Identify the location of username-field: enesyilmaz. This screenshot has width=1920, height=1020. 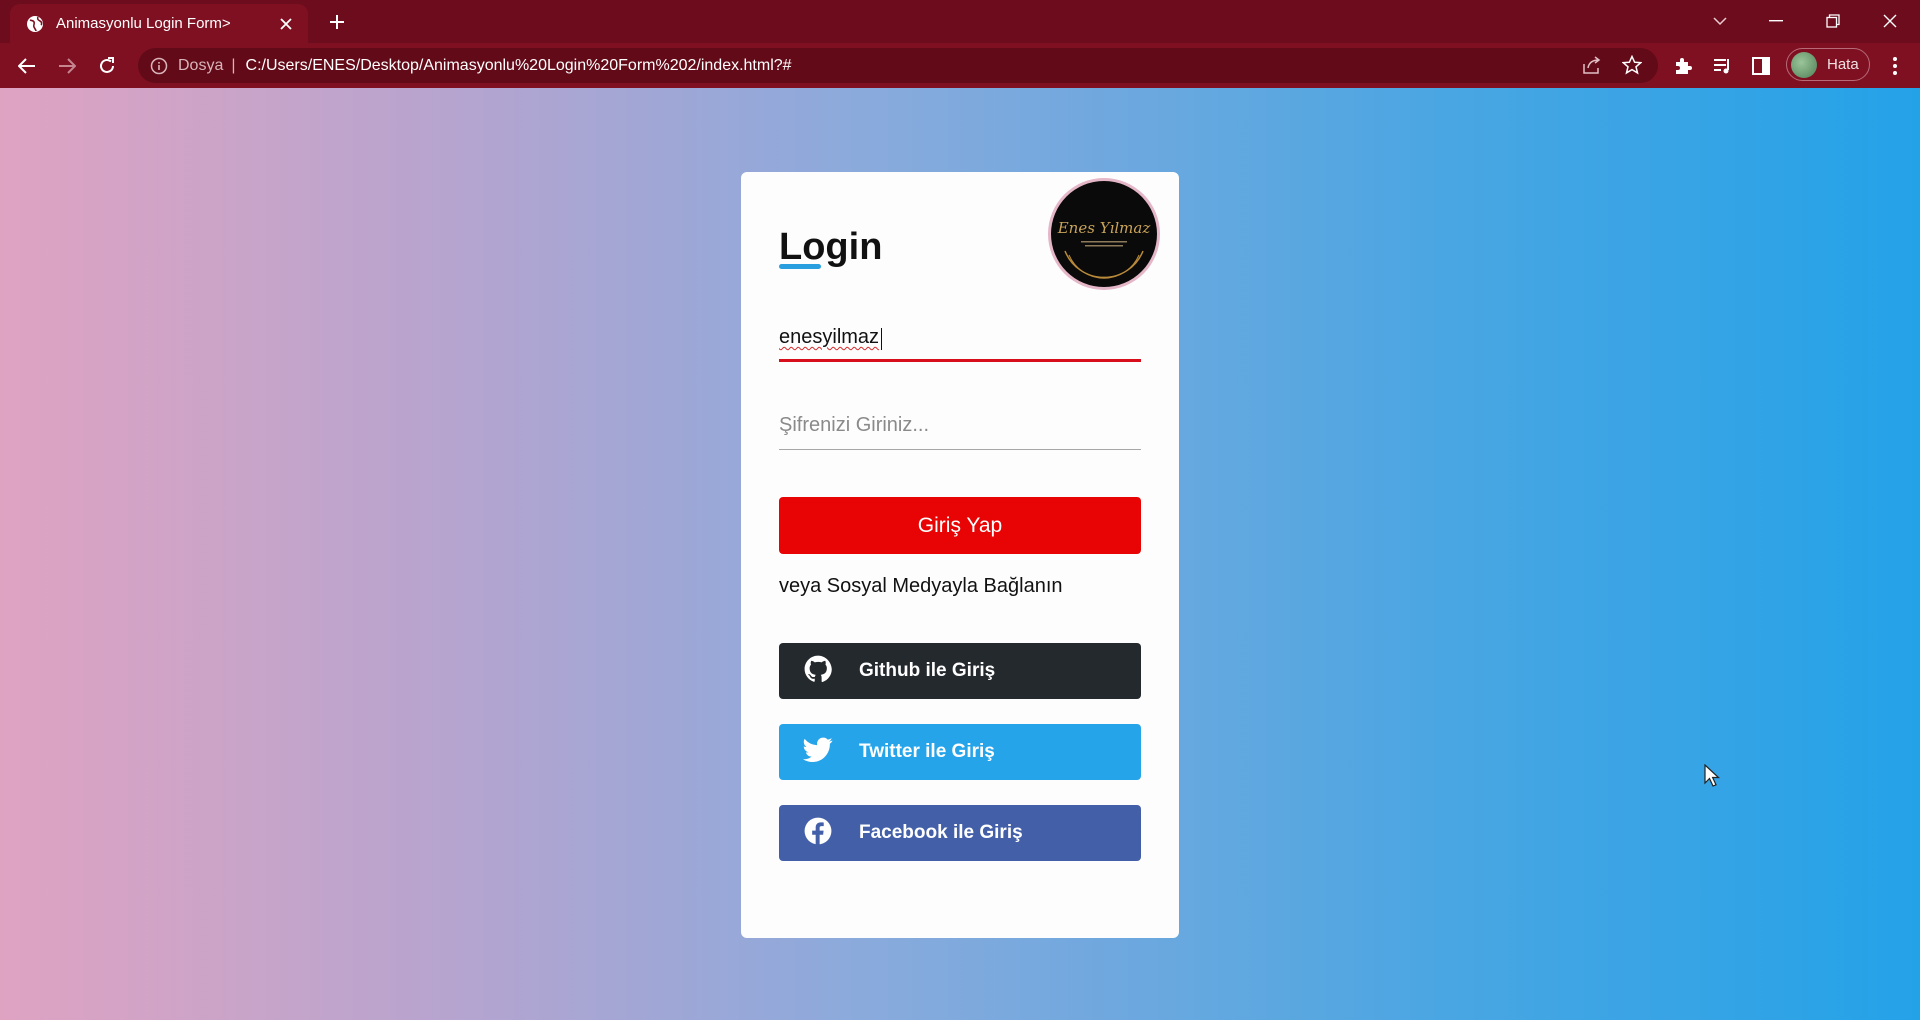
(960, 337).